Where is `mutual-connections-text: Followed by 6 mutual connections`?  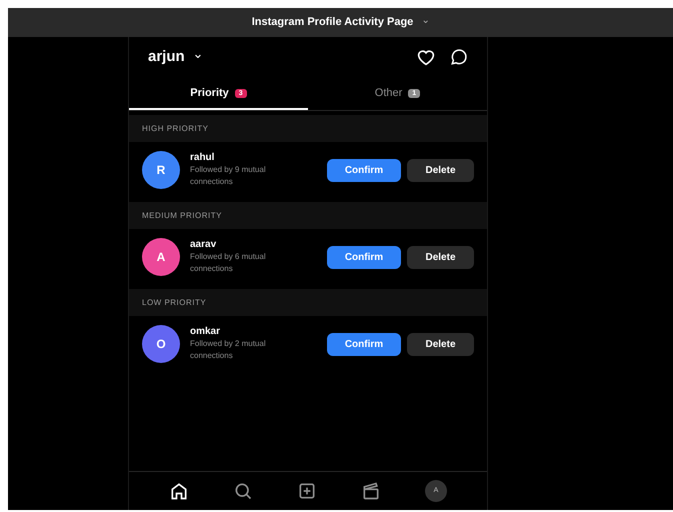
mutual-connections-text: Followed by 6 mutual connections is located at coordinates (228, 263).